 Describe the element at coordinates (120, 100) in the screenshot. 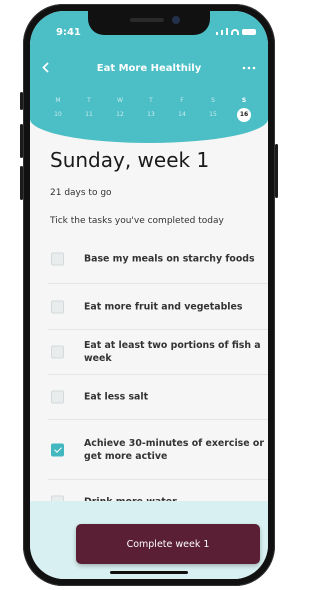

I see `day-letter: W` at that location.